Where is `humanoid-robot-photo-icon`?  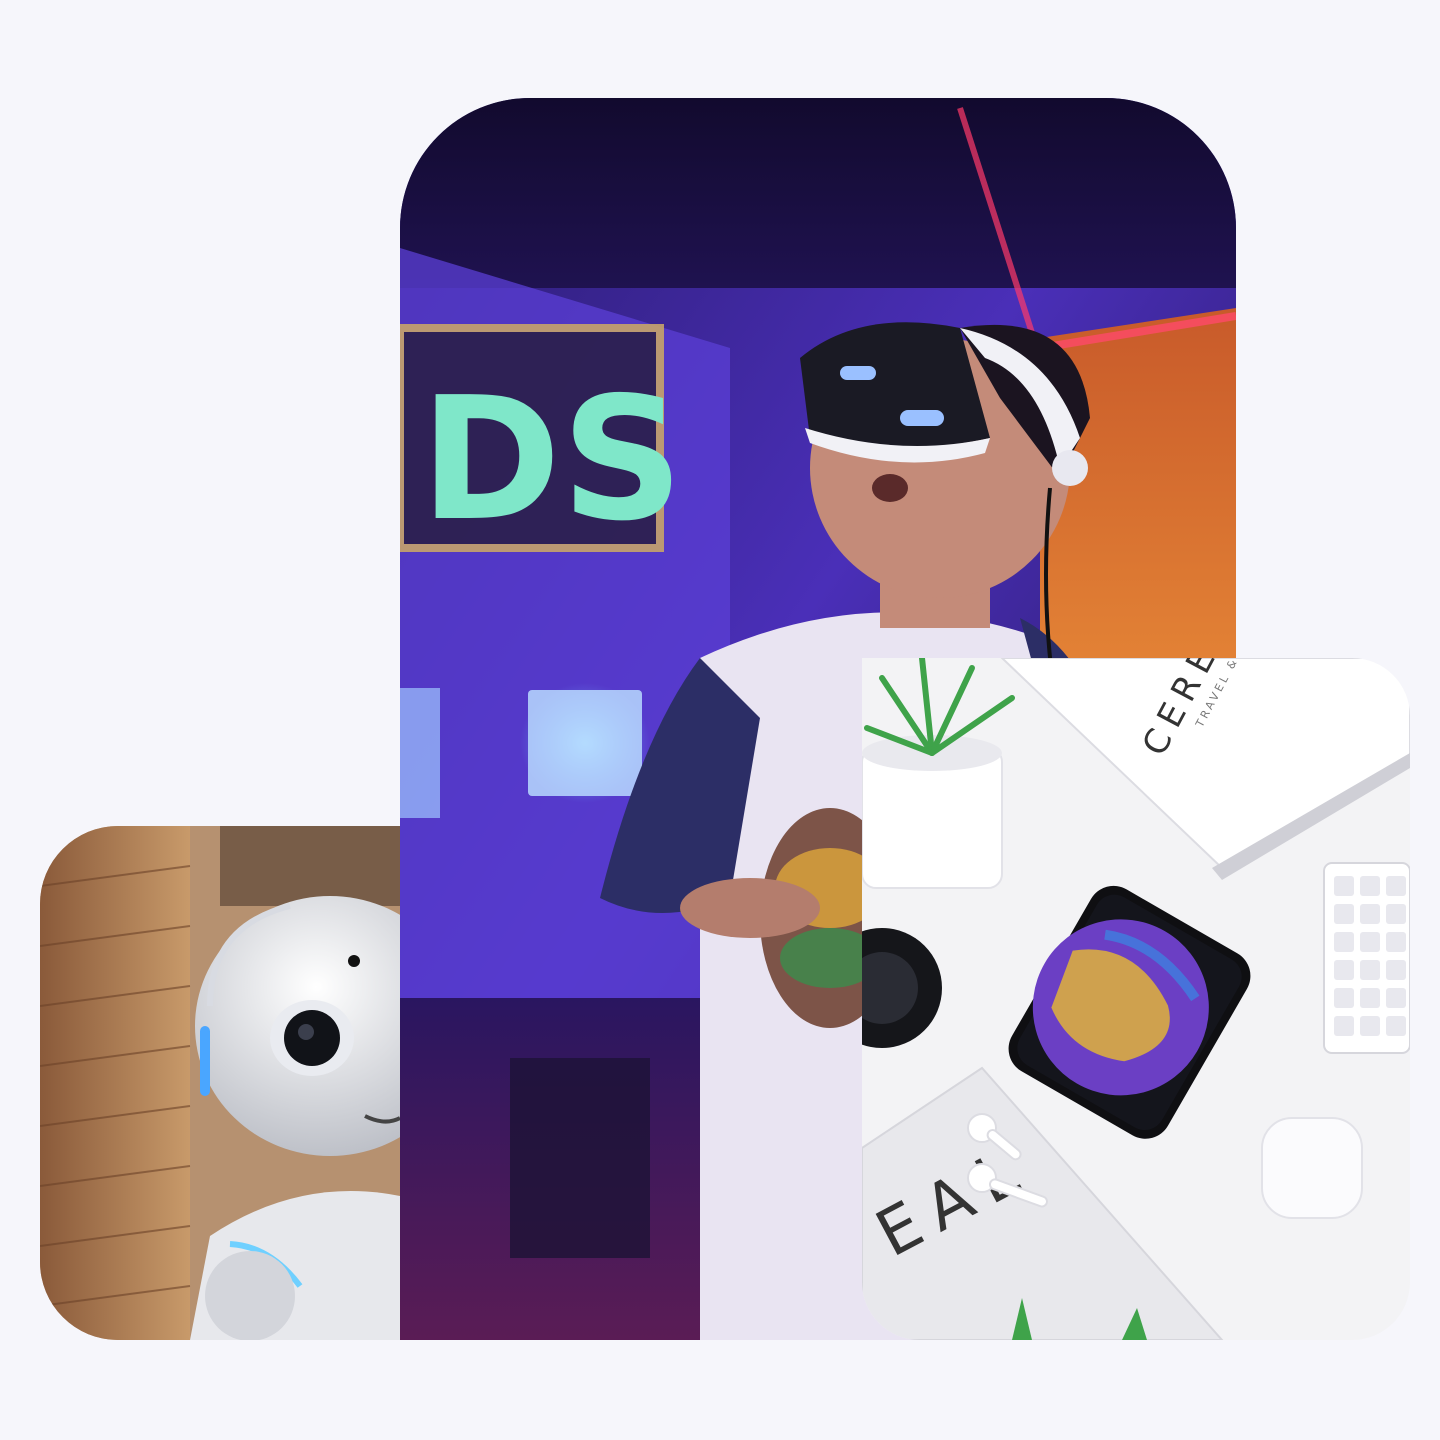 humanoid-robot-photo-icon is located at coordinates (220, 1083).